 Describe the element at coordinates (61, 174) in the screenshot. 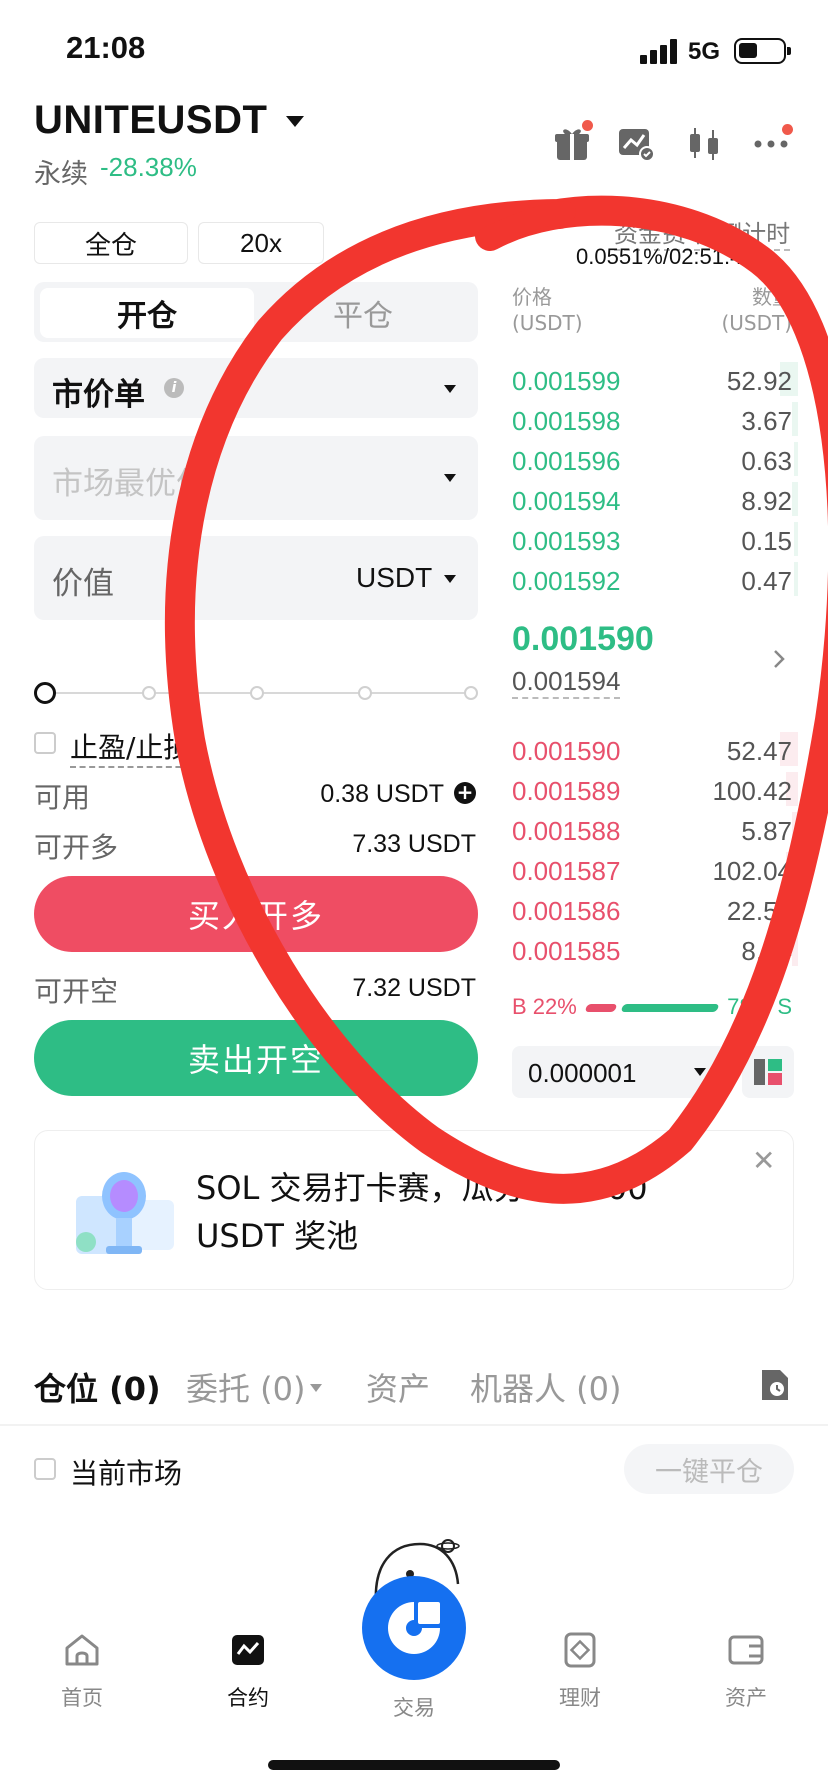

I see `contract-type: 永续` at that location.